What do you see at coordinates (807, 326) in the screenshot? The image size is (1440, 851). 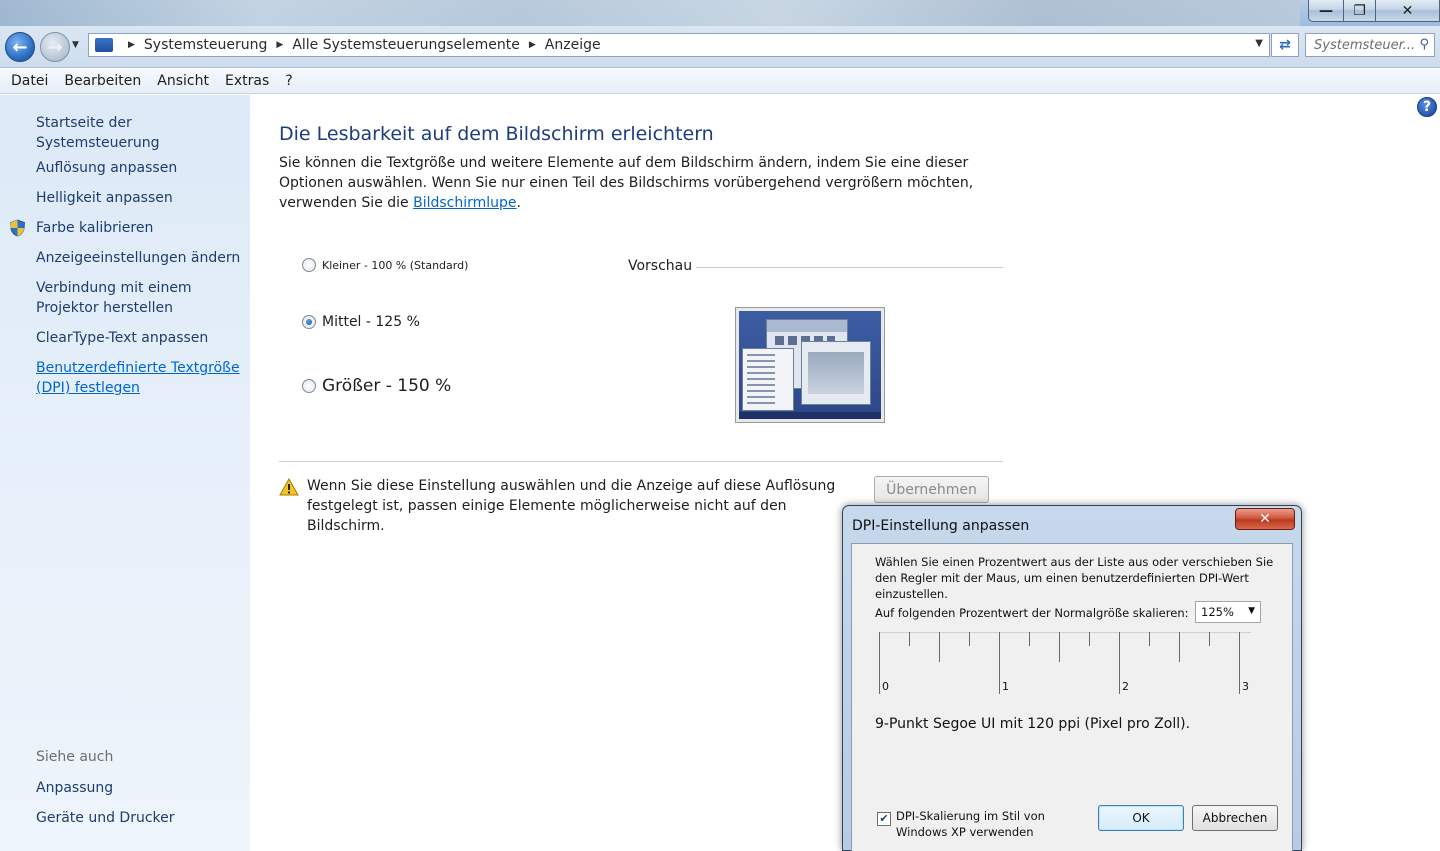 I see `preview-titlebar` at bounding box center [807, 326].